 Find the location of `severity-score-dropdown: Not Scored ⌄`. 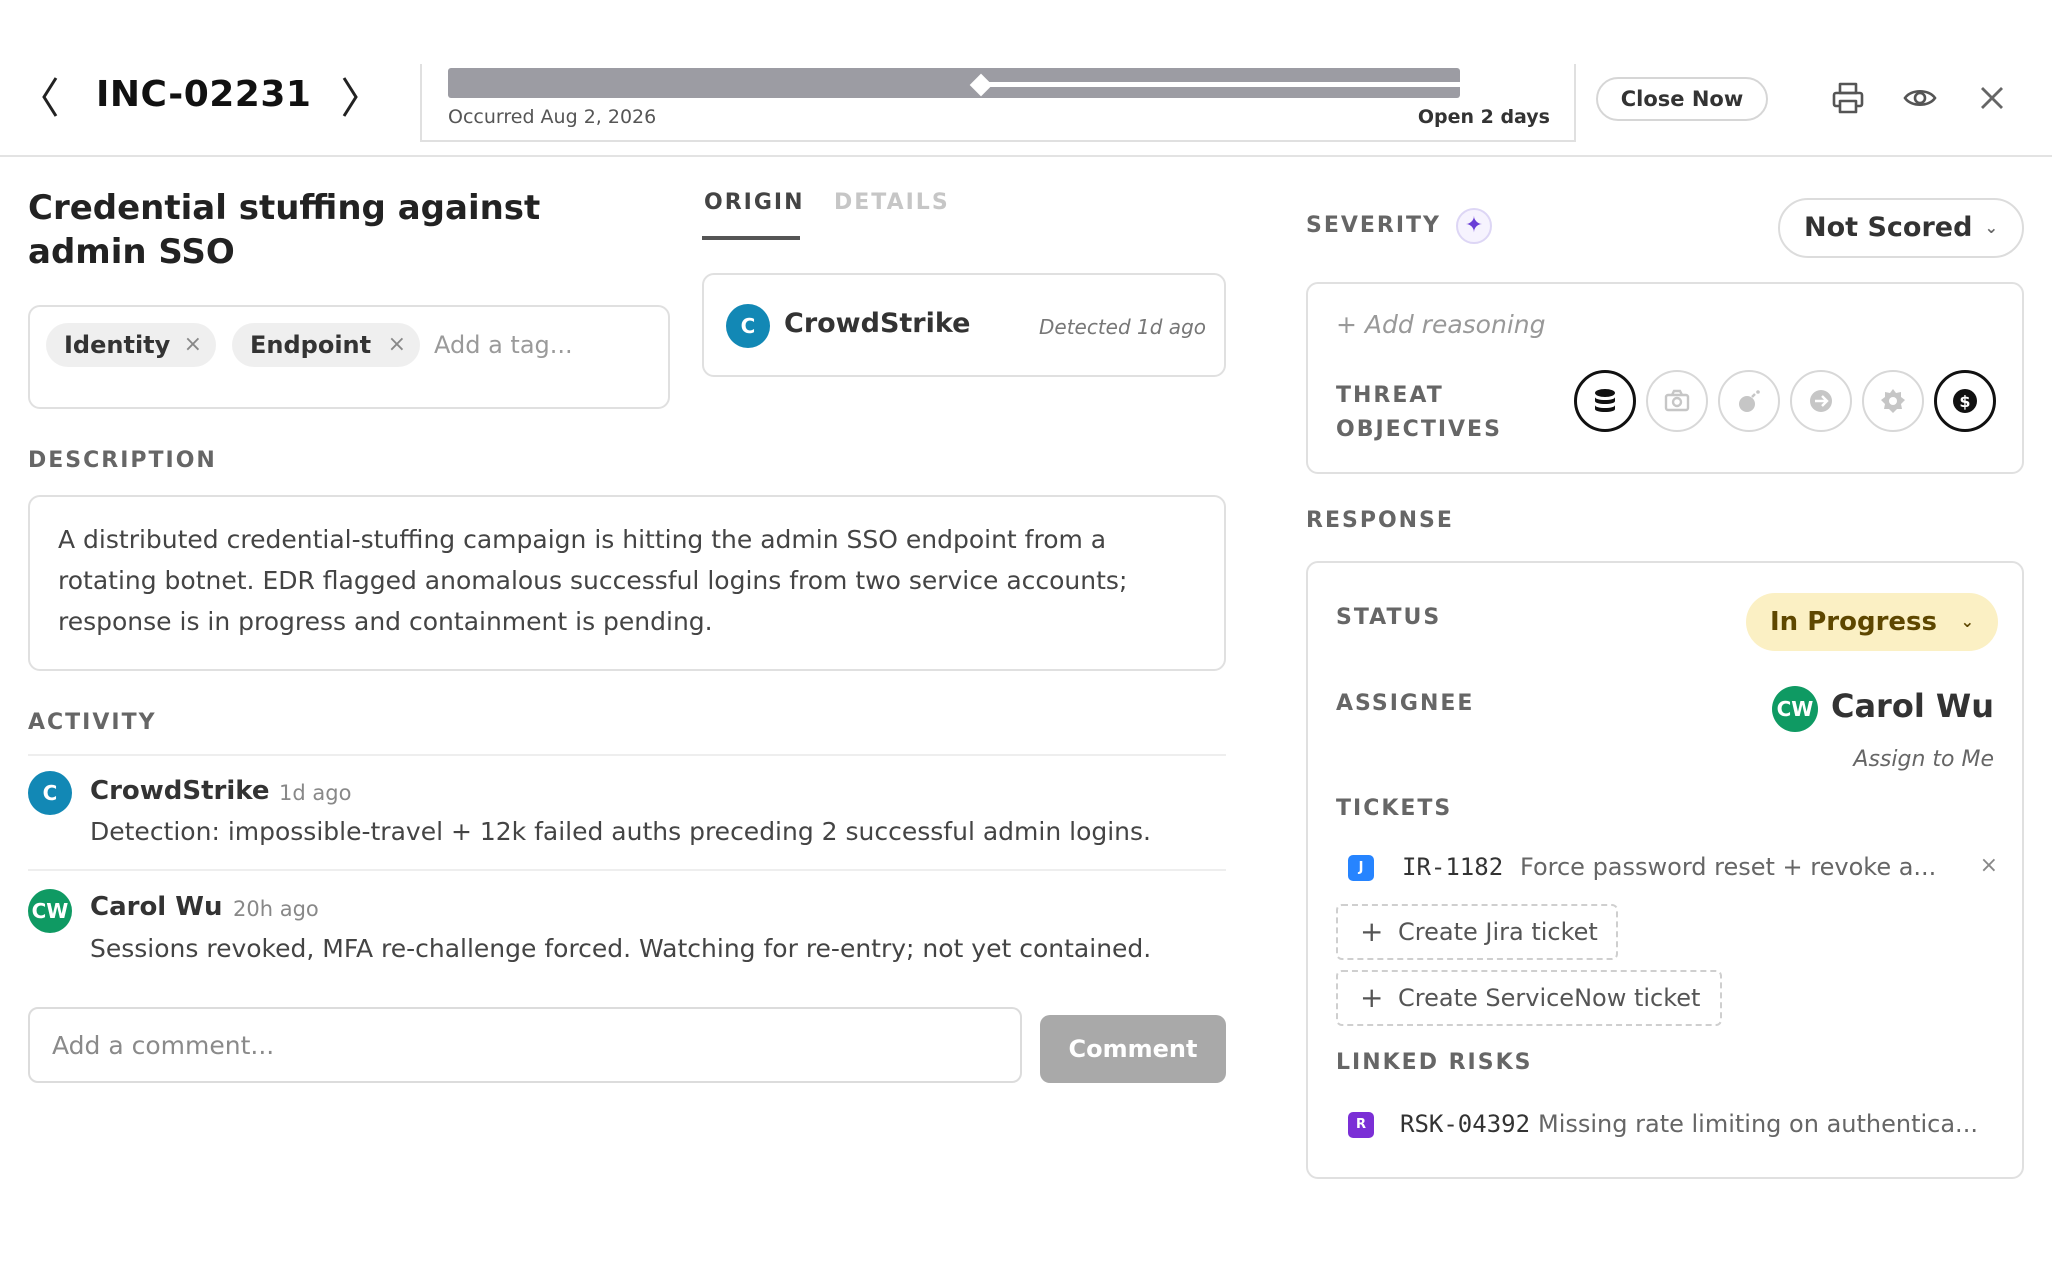

severity-score-dropdown: Not Scored ⌄ is located at coordinates (1901, 228).